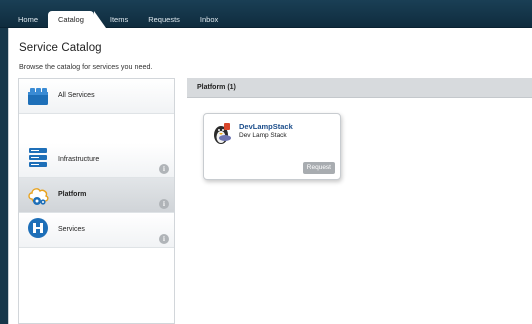 The image size is (532, 324). What do you see at coordinates (38, 96) in the screenshot?
I see `lego-brick-icon` at bounding box center [38, 96].